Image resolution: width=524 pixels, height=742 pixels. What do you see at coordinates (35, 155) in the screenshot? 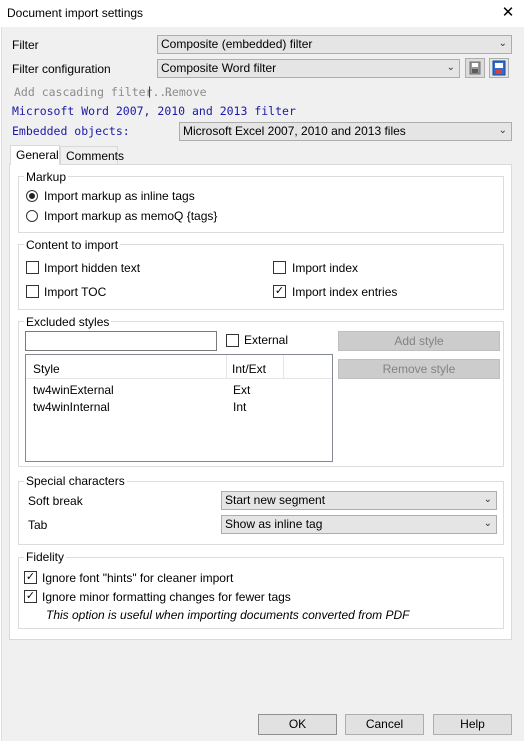
I see `tab-general: General` at bounding box center [35, 155].